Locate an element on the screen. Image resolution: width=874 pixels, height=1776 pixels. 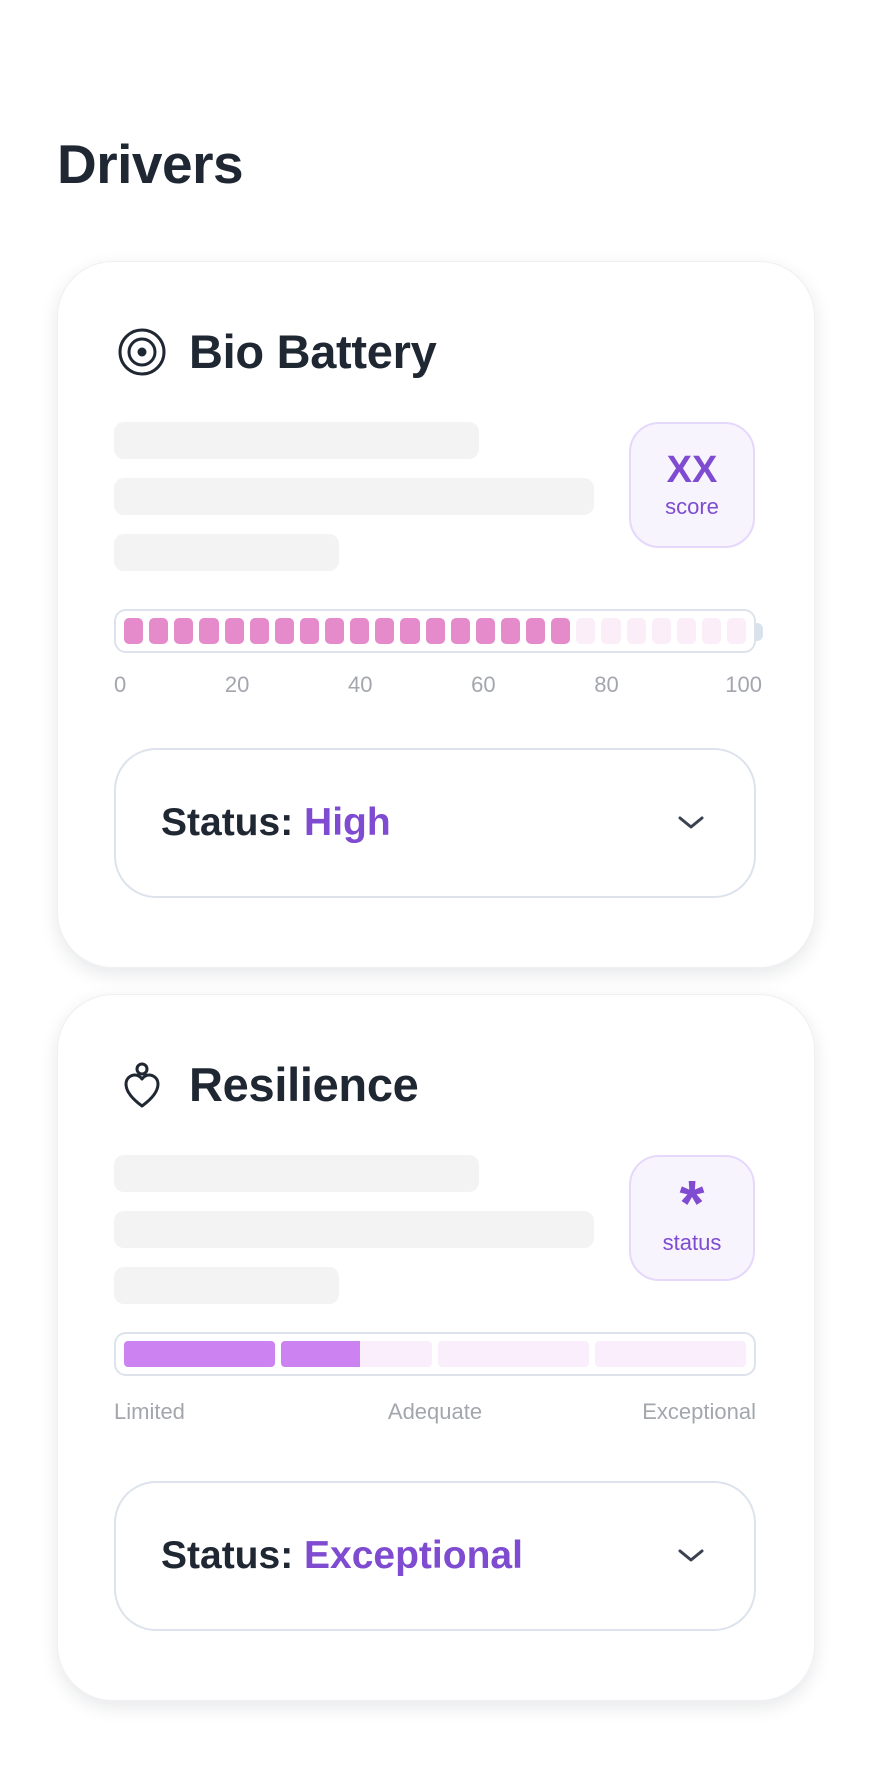
axis-tick: 60 is located at coordinates (483, 684).